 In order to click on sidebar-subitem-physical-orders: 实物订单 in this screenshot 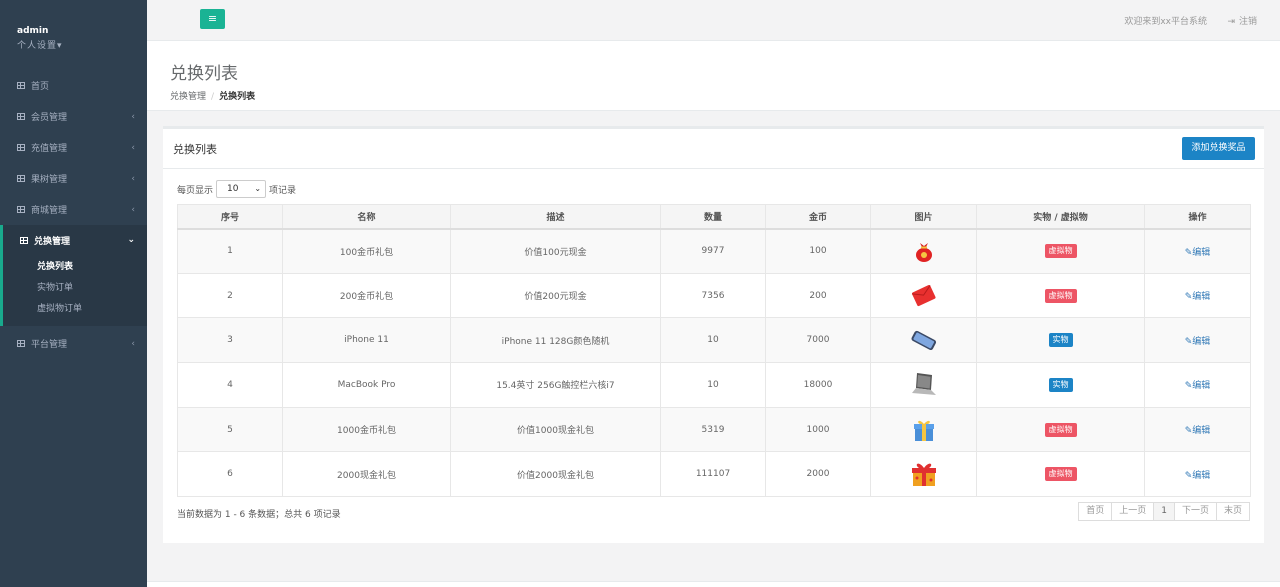, I will do `click(75, 288)`.